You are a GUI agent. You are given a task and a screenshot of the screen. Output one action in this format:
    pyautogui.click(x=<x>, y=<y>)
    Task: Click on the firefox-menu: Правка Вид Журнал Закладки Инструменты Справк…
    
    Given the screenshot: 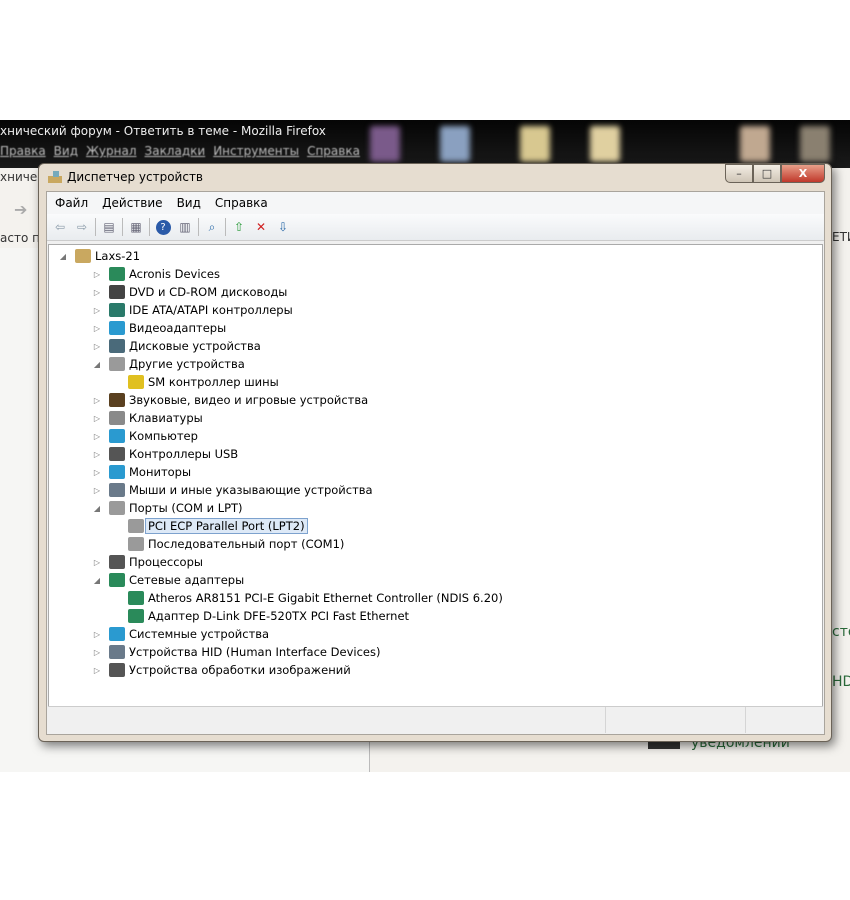 What is the action you would take?
    pyautogui.click(x=184, y=151)
    